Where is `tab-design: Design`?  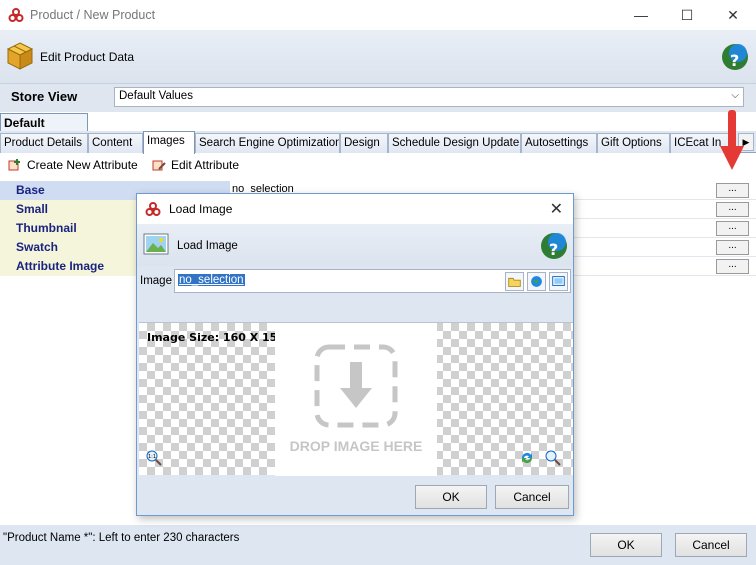
tab-design: Design is located at coordinates (364, 143).